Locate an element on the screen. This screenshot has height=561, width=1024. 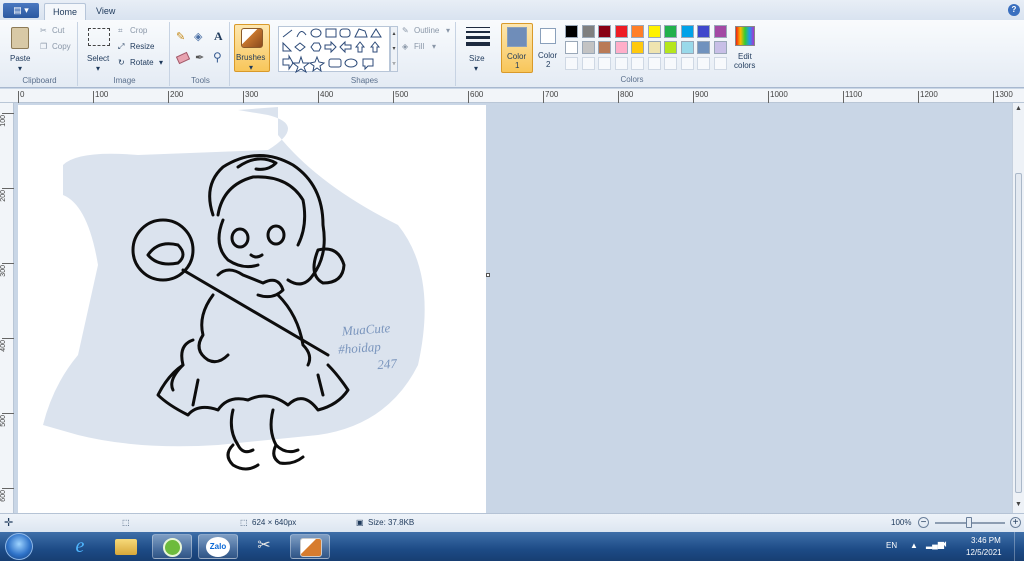
copy-button: ❐ Copy is located at coordinates (58, 48).